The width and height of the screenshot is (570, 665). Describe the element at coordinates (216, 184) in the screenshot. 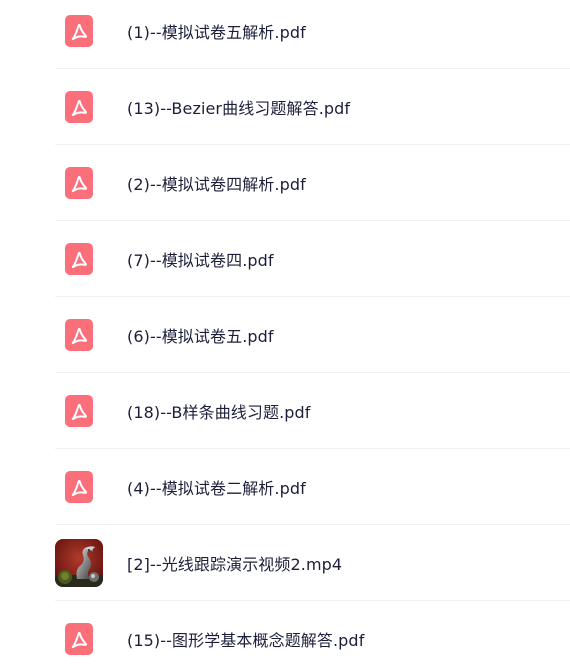

I see `file-name: (2)--模拟试卷四解析.pdf` at that location.